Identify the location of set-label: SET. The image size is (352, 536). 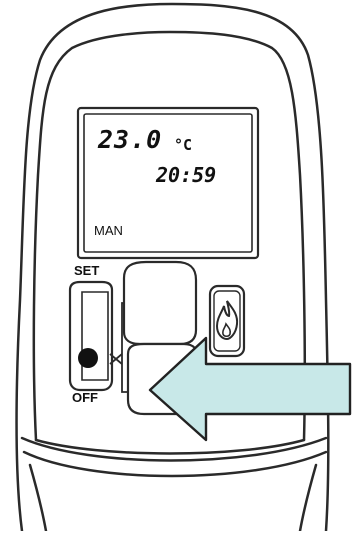
(86, 270).